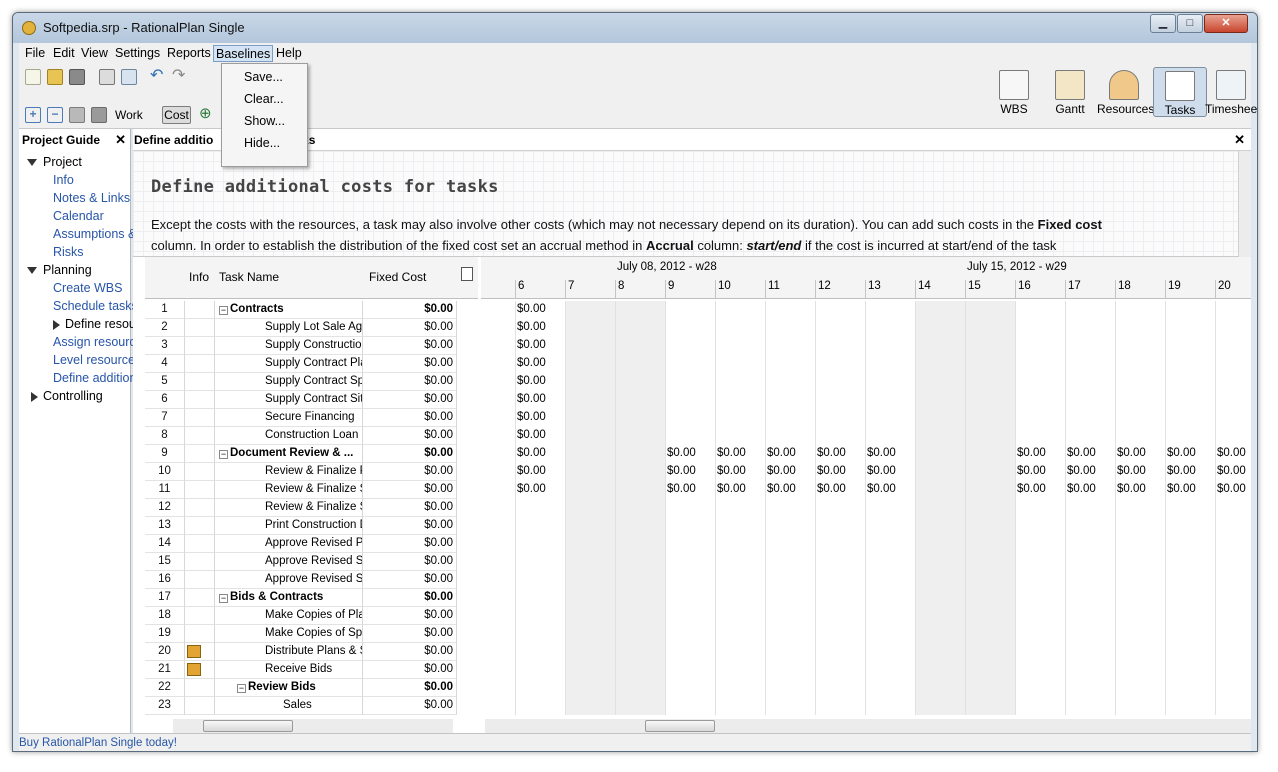 This screenshot has height=772, width=1278. Describe the element at coordinates (289, 310) in the screenshot. I see `task-name-cell: − Contracts` at that location.